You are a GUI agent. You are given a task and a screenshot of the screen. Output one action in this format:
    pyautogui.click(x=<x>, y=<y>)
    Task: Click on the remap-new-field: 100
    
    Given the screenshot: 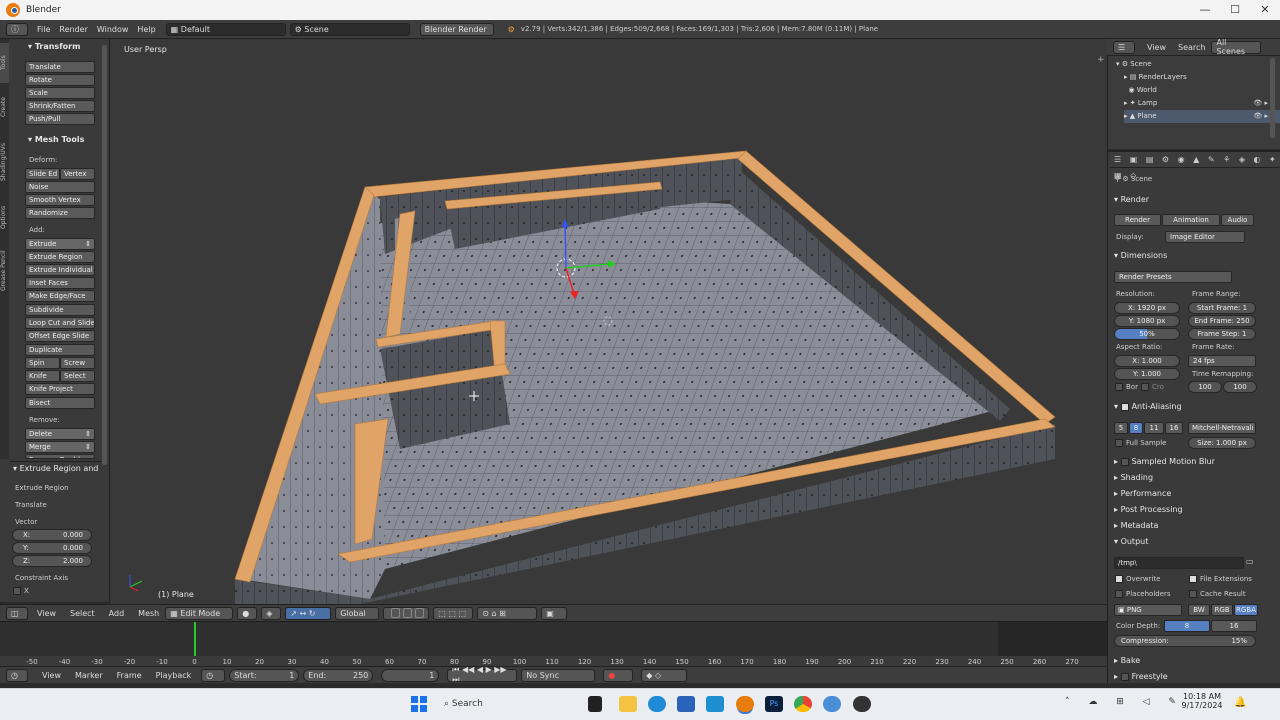 What is the action you would take?
    pyautogui.click(x=1240, y=387)
    